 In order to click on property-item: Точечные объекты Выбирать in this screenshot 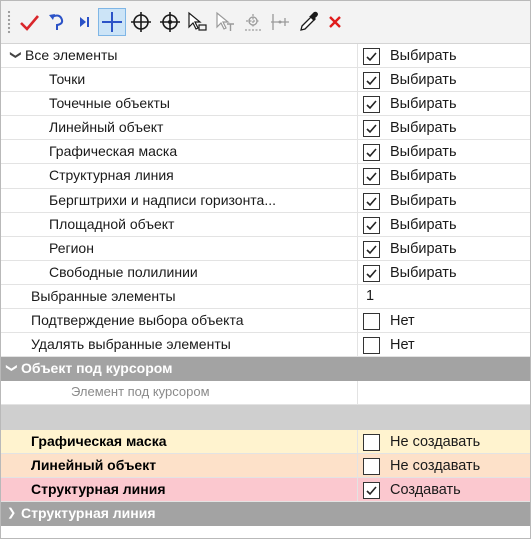, I will do `click(265, 104)`.